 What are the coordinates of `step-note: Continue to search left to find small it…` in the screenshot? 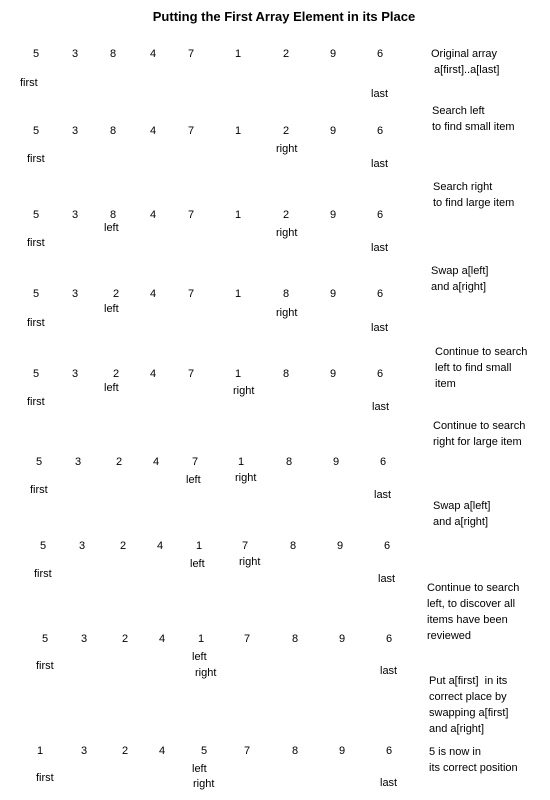 It's located at (481, 368).